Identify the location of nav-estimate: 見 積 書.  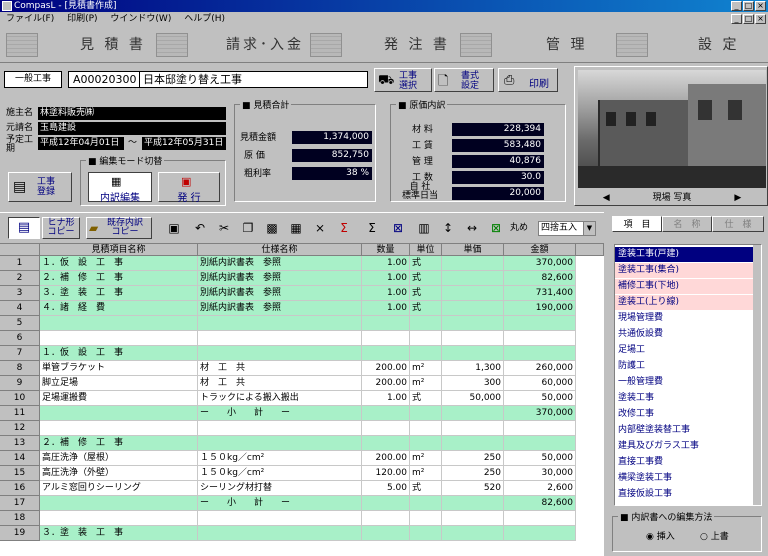
(81, 45).